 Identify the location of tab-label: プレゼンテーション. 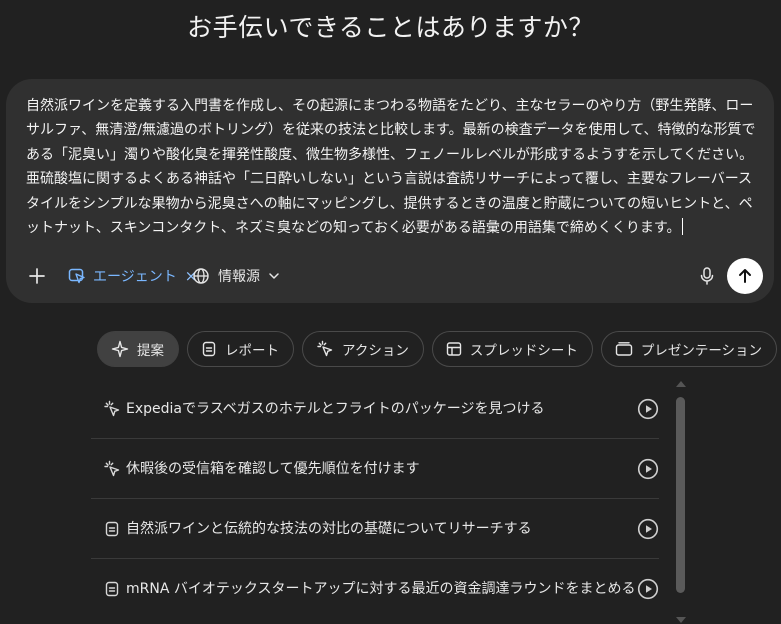
(701, 351).